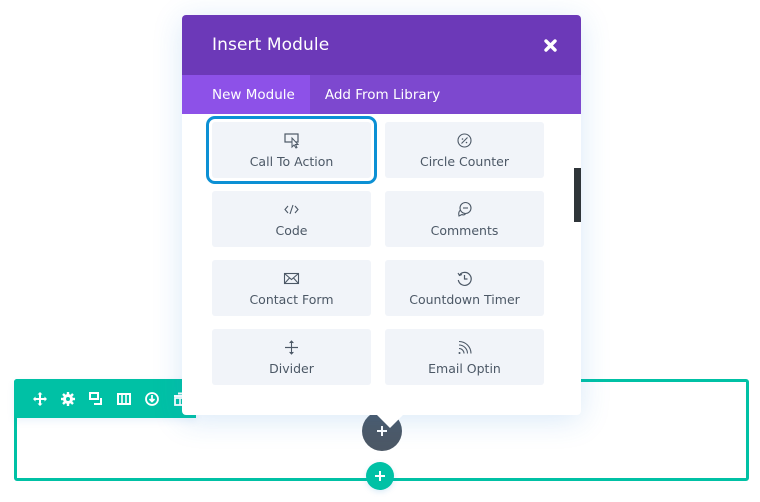 The image size is (760, 502). What do you see at coordinates (381, 45) in the screenshot?
I see `modal-header: Insert Module` at bounding box center [381, 45].